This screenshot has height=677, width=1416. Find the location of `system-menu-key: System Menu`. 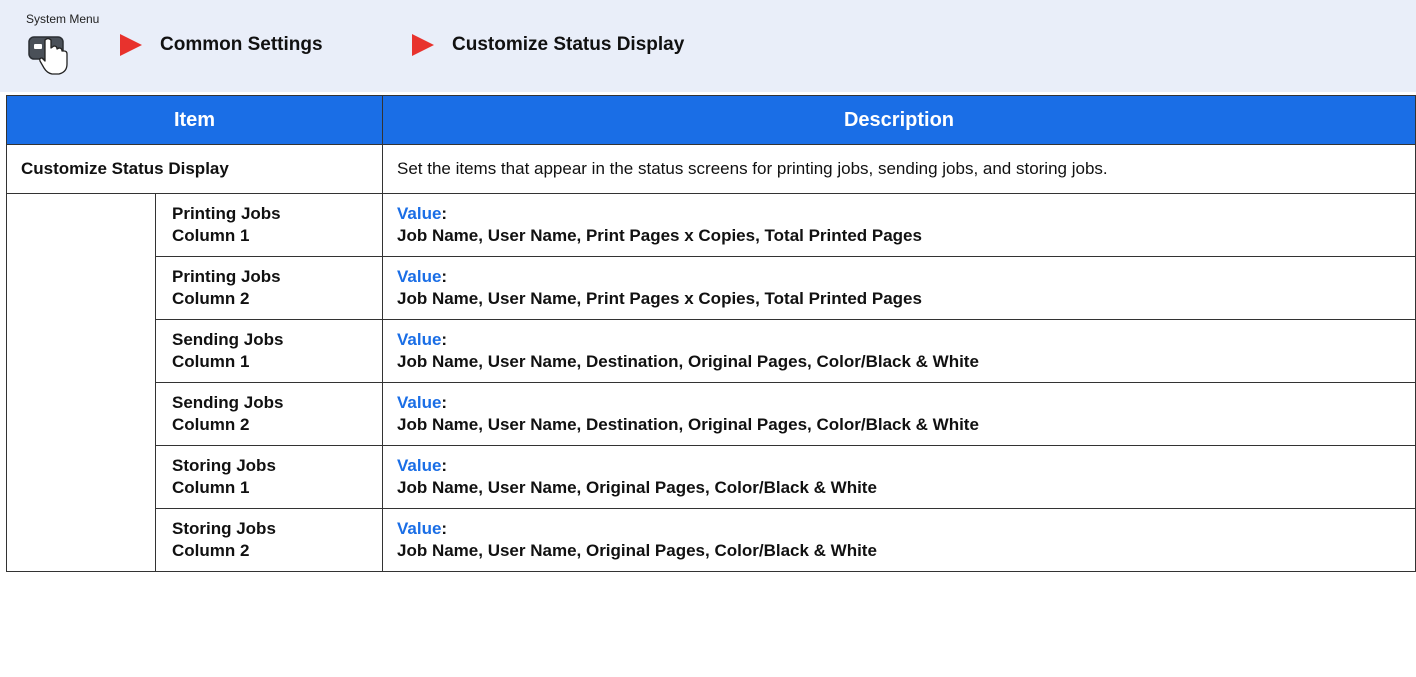

system-menu-key: System Menu is located at coordinates (75, 52).